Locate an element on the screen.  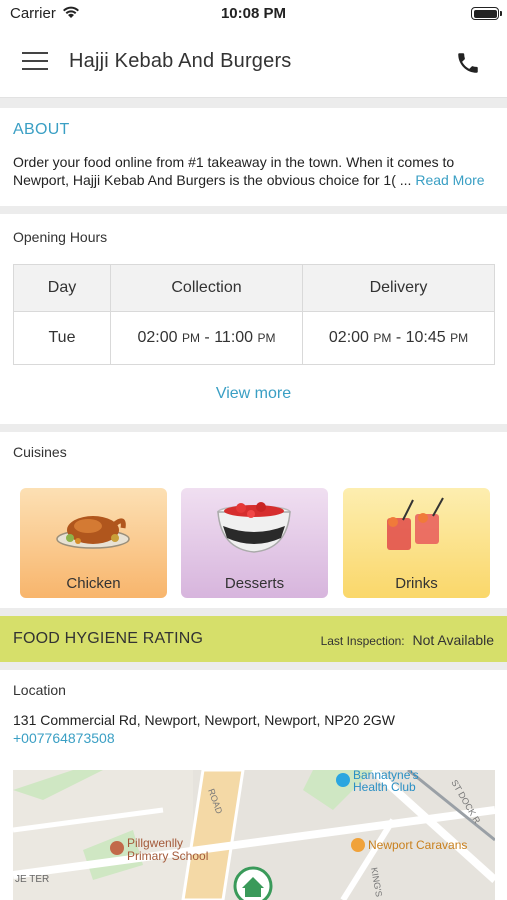
phone-call-icon is located at coordinates (468, 63).